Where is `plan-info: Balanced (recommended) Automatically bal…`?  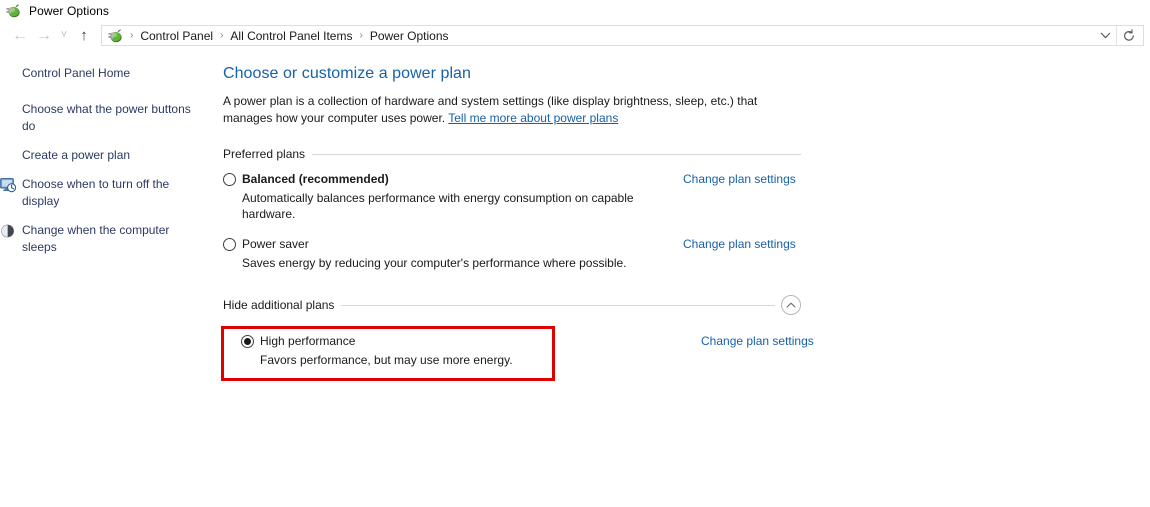 plan-info: Balanced (recommended) Automatically bal… is located at coordinates (453, 197).